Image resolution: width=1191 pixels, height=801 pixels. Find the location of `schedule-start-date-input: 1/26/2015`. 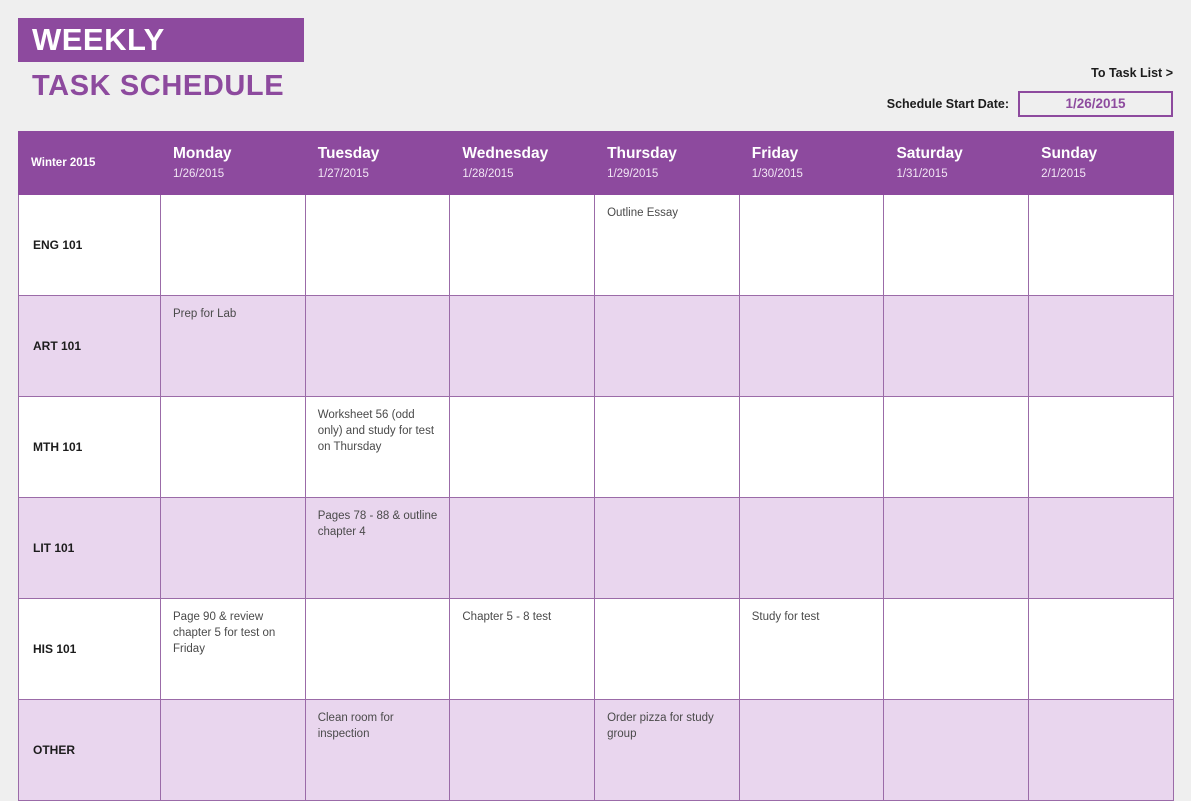

schedule-start-date-input: 1/26/2015 is located at coordinates (1095, 104).